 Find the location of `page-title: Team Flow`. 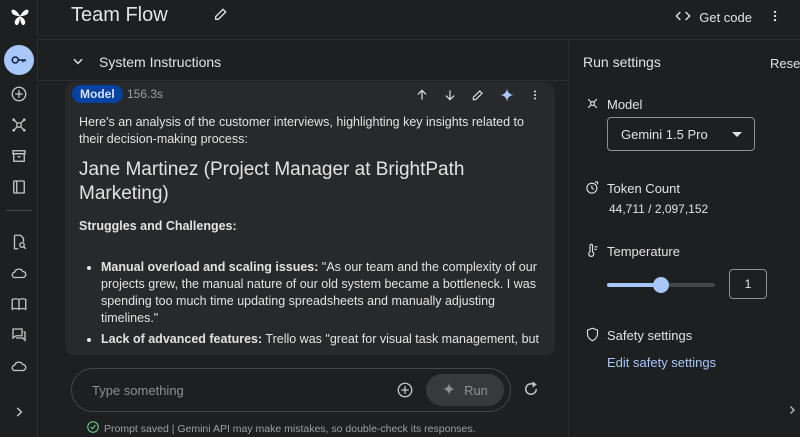

page-title: Team Flow is located at coordinates (119, 15).